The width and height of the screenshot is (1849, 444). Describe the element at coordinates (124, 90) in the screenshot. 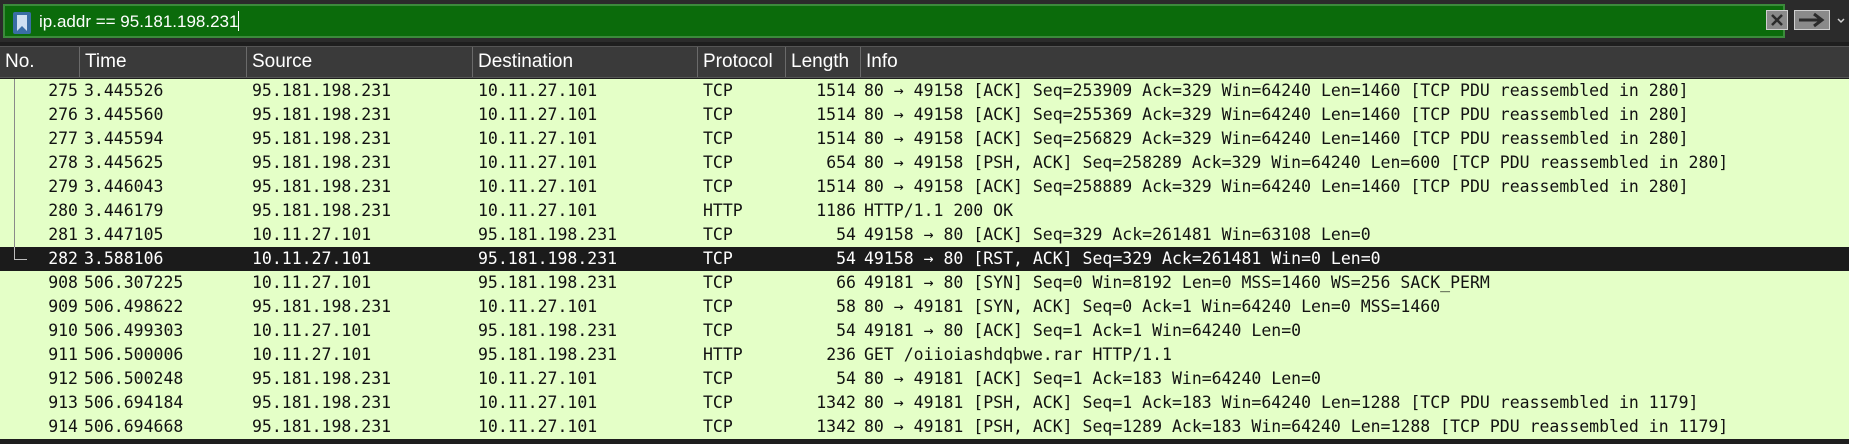

I see `packet-time: 3.445526` at that location.